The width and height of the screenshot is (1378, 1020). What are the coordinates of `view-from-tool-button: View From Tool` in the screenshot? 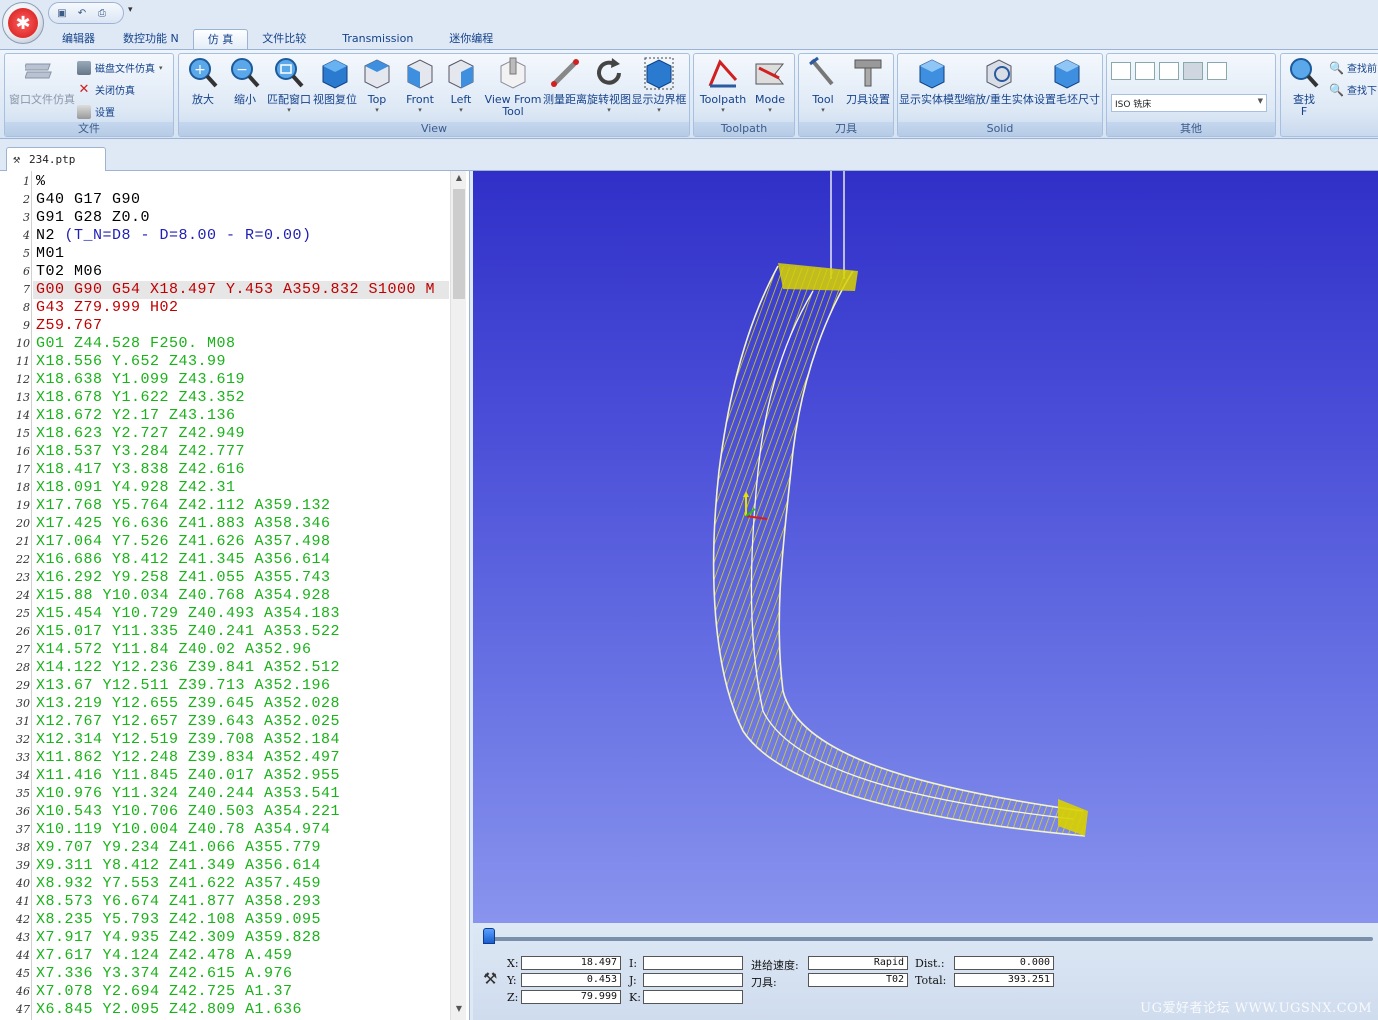 It's located at (513, 87).